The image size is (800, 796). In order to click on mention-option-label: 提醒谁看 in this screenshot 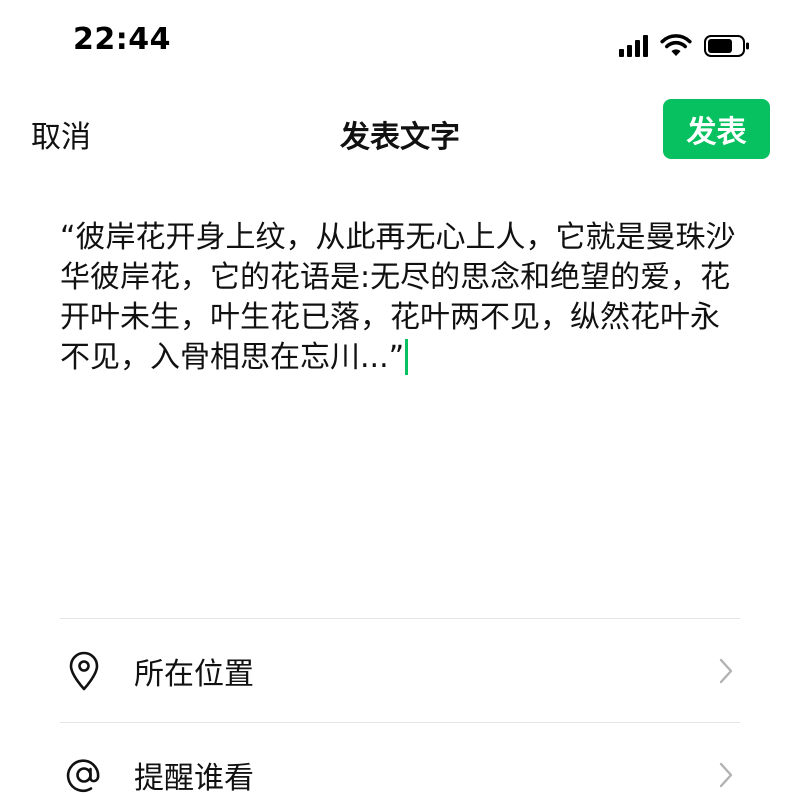, I will do `click(194, 778)`.